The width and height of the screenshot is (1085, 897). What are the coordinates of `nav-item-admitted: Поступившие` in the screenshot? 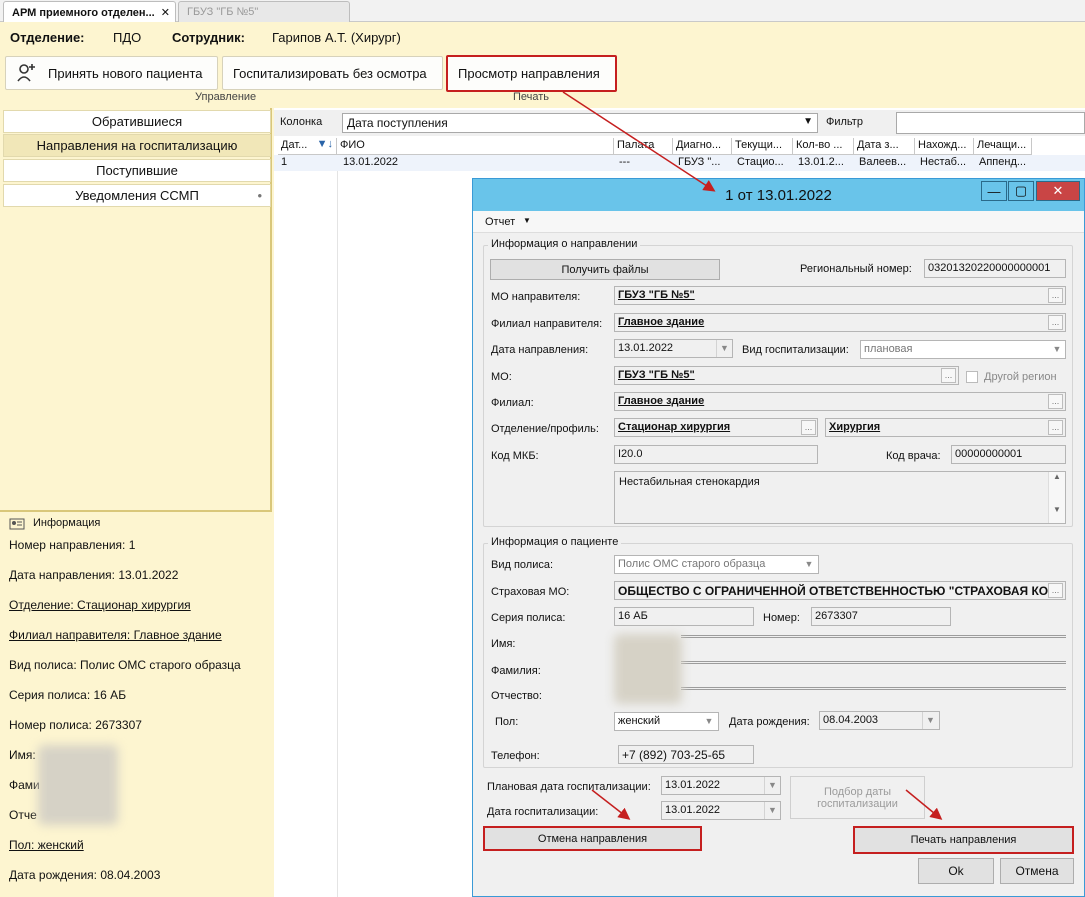 It's located at (137, 170).